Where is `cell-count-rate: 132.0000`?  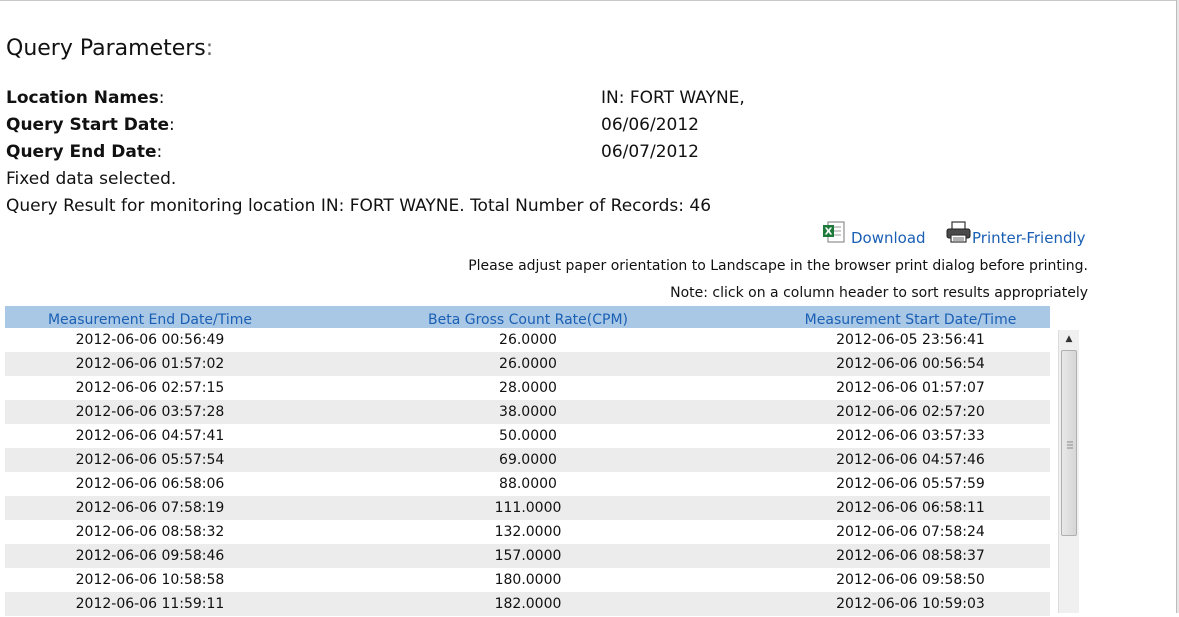 cell-count-rate: 132.0000 is located at coordinates (528, 532).